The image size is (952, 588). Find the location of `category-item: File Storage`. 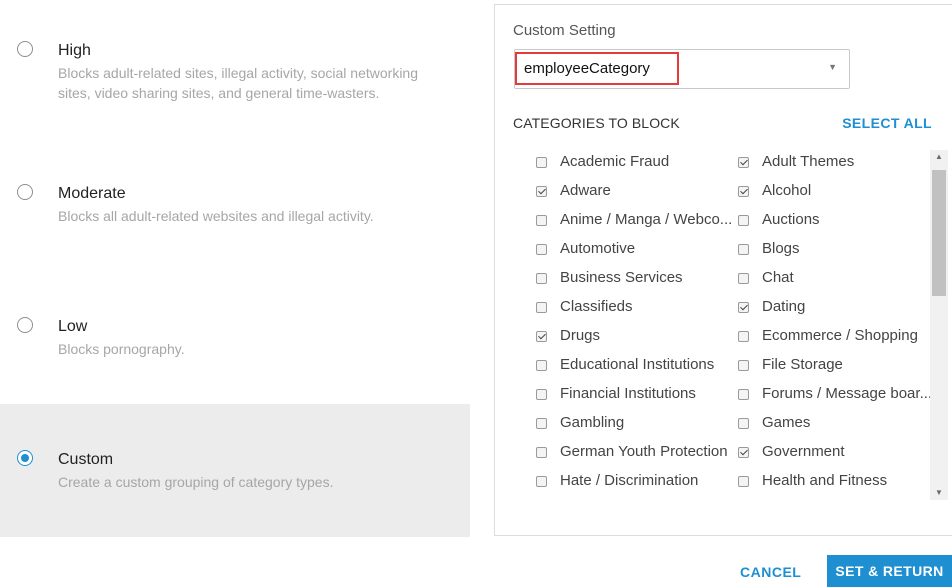

category-item: File Storage is located at coordinates (833, 364).